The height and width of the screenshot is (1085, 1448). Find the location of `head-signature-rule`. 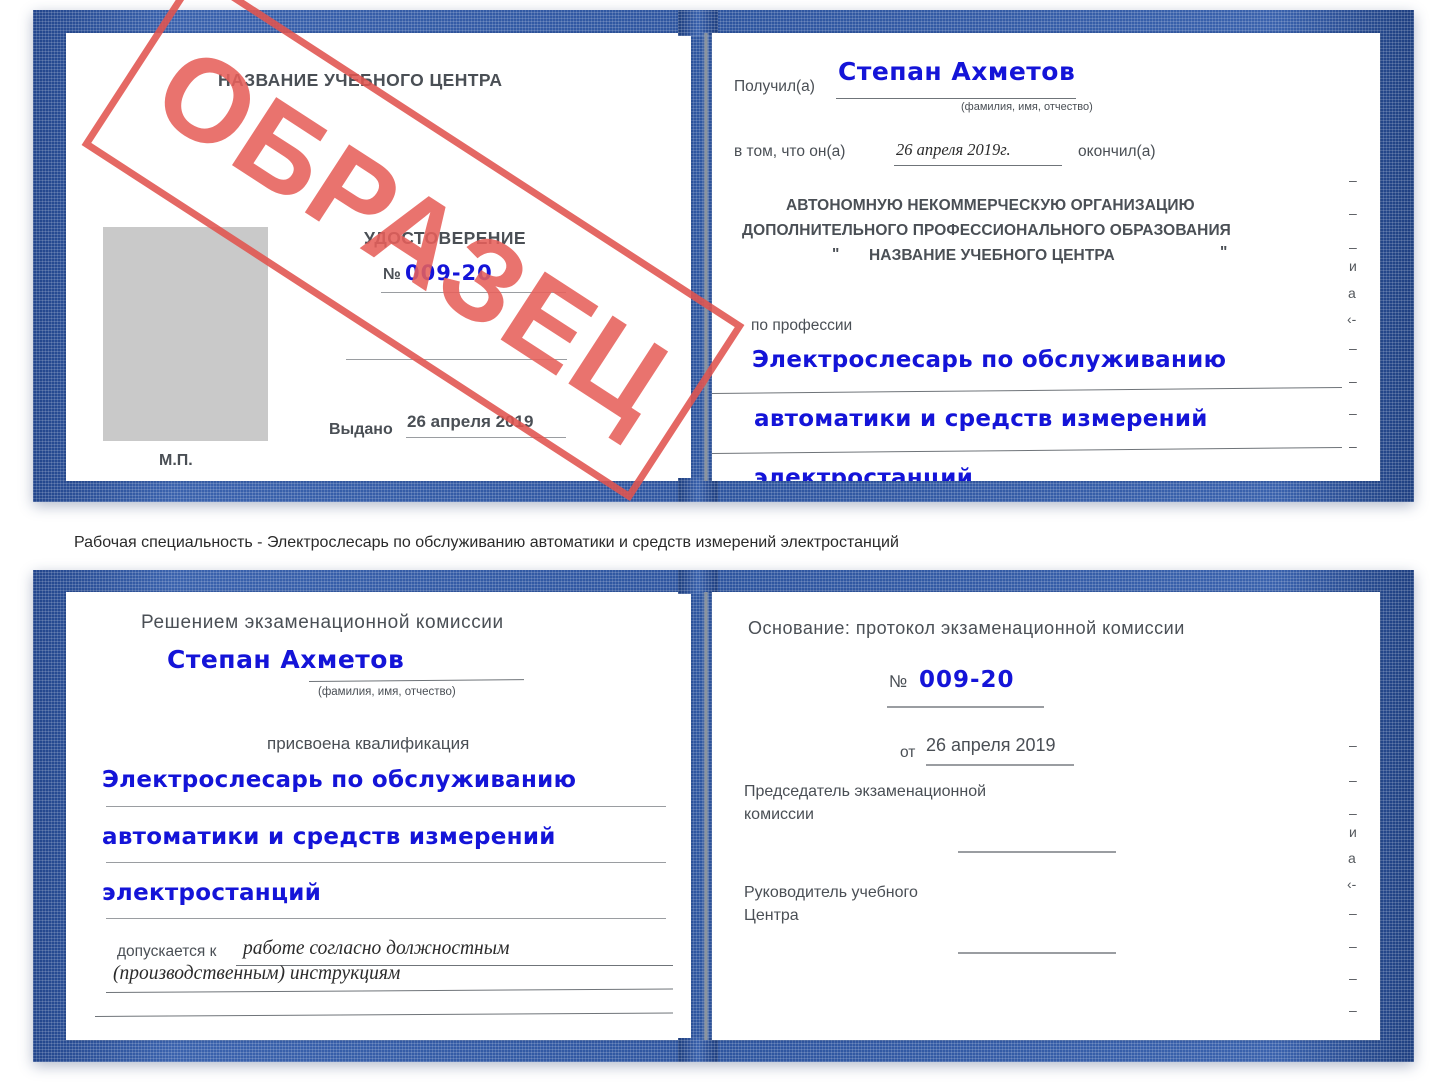

head-signature-rule is located at coordinates (1037, 953).